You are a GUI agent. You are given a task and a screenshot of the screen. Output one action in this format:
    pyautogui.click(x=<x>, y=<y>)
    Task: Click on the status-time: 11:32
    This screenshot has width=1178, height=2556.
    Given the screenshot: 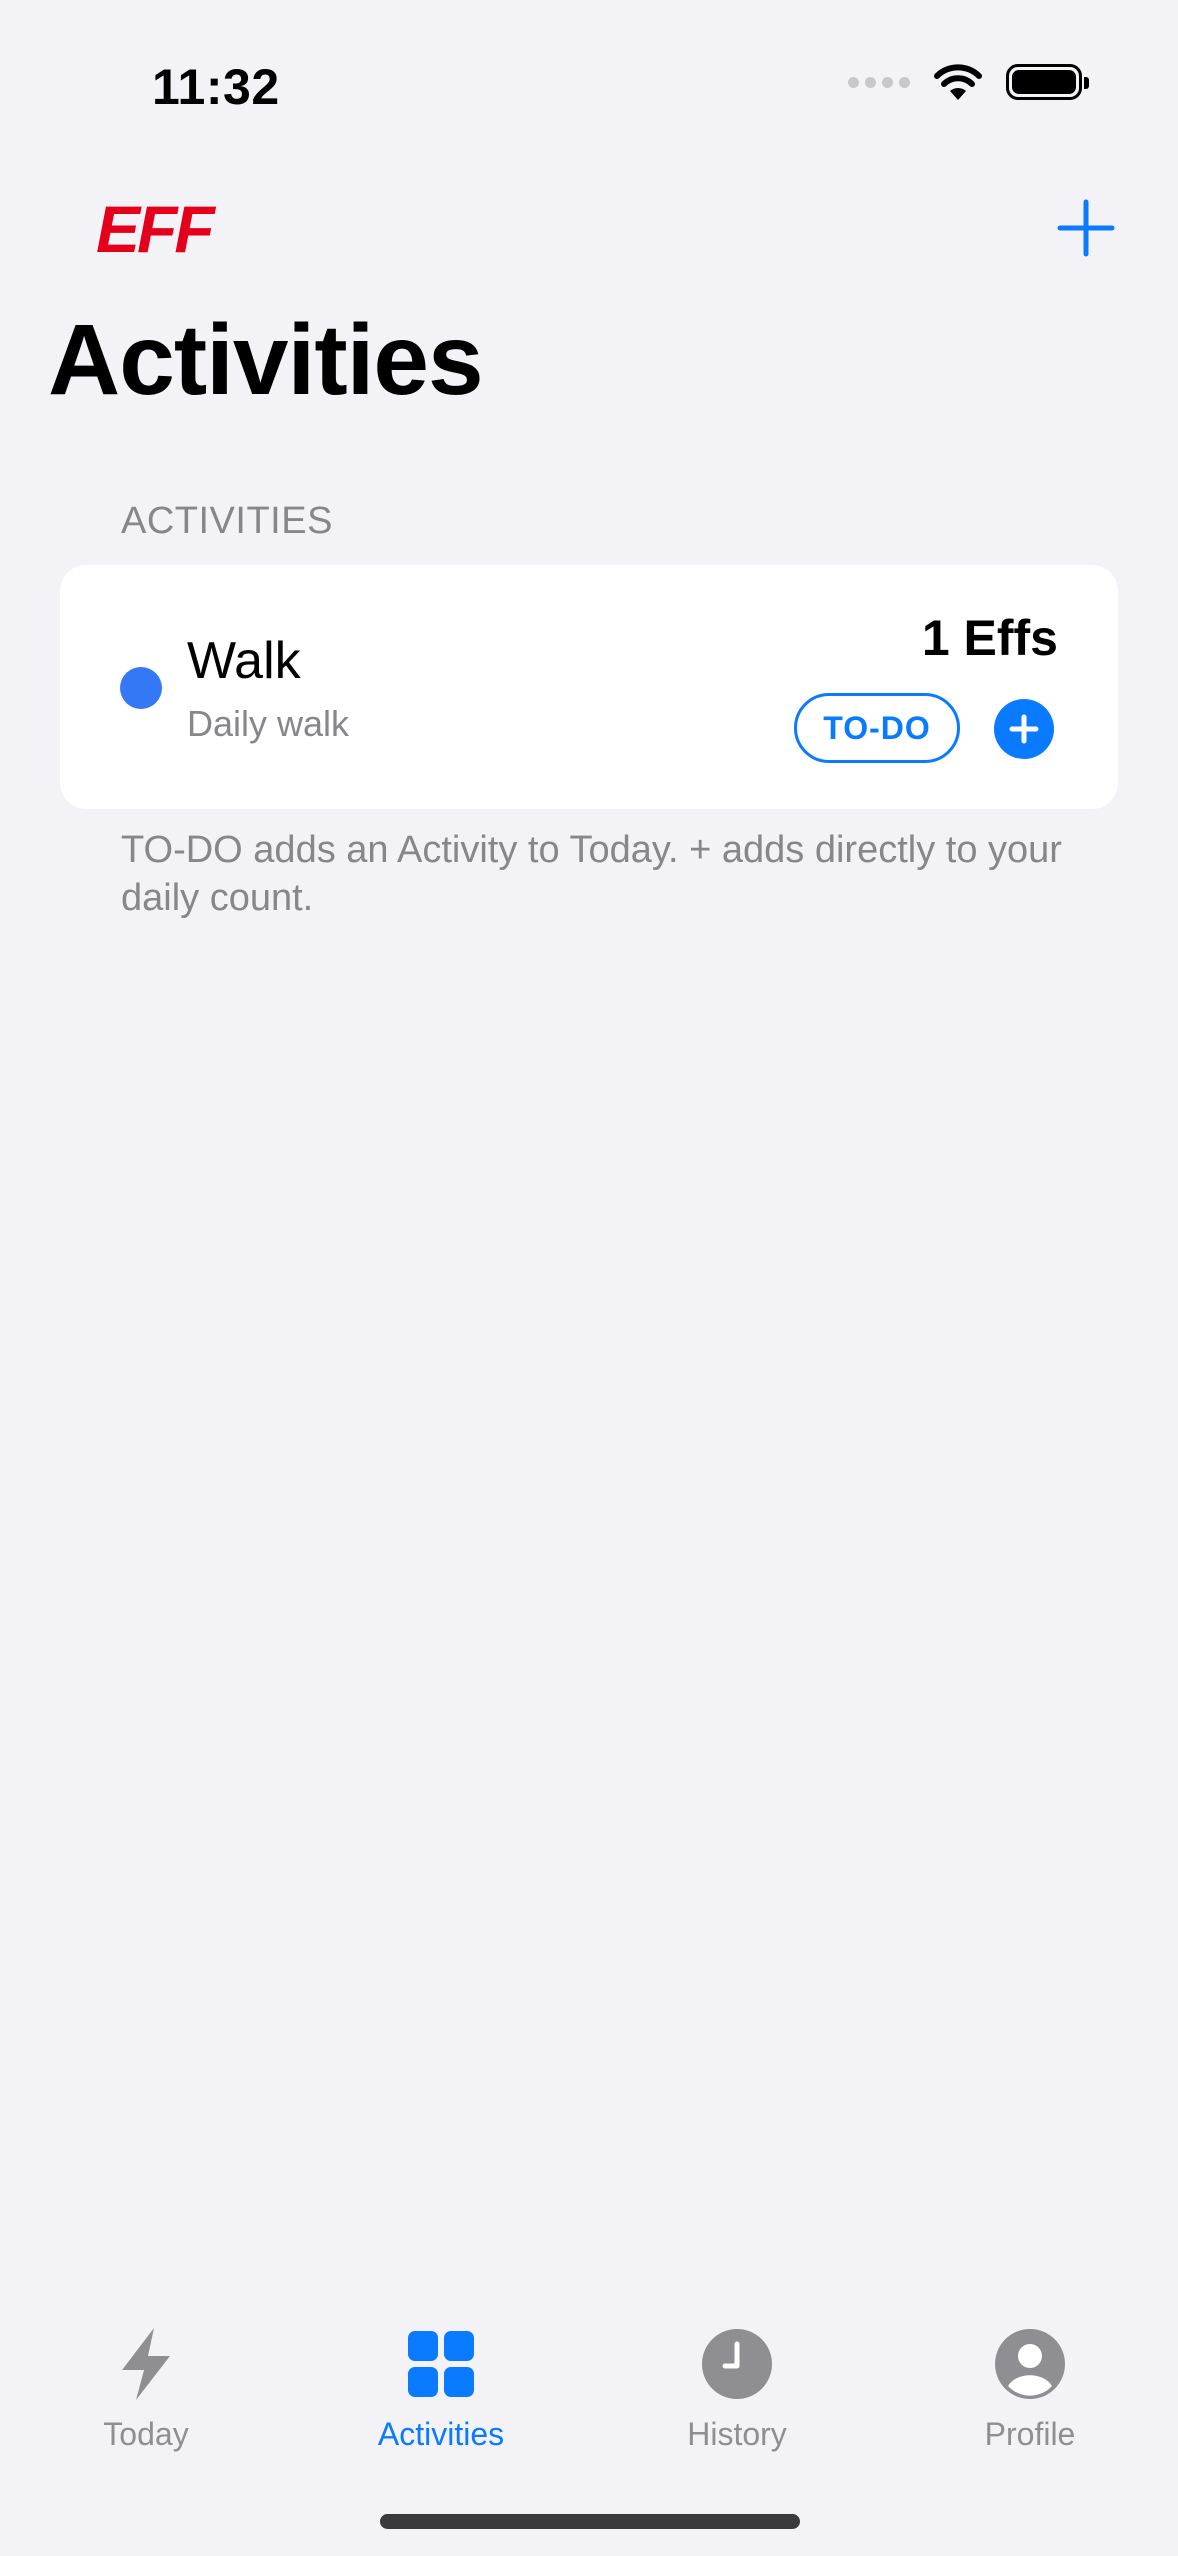 What is the action you would take?
    pyautogui.click(x=216, y=87)
    